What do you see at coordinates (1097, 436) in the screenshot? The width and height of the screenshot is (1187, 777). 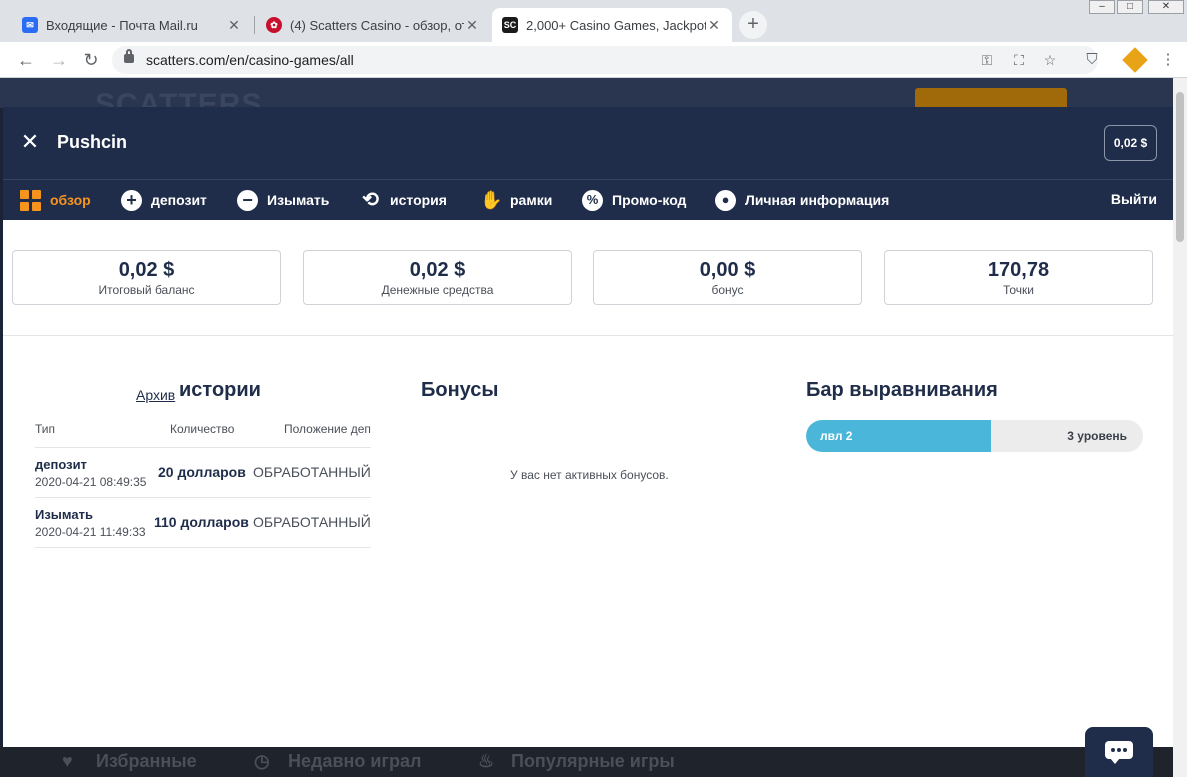 I see `next-level-label: 3 уровень` at bounding box center [1097, 436].